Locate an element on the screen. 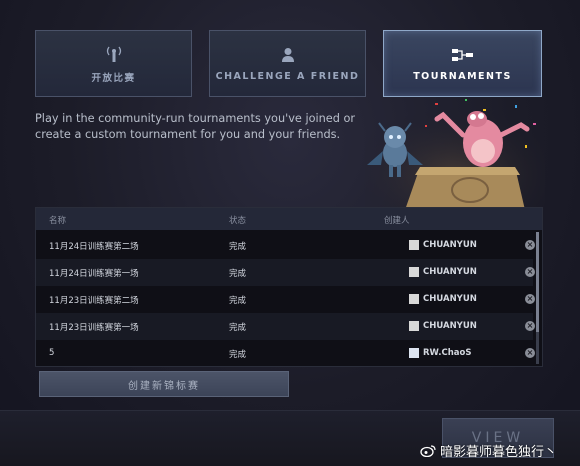 Image resolution: width=580 pixels, height=466 pixels. row-name: 5 is located at coordinates (52, 353).